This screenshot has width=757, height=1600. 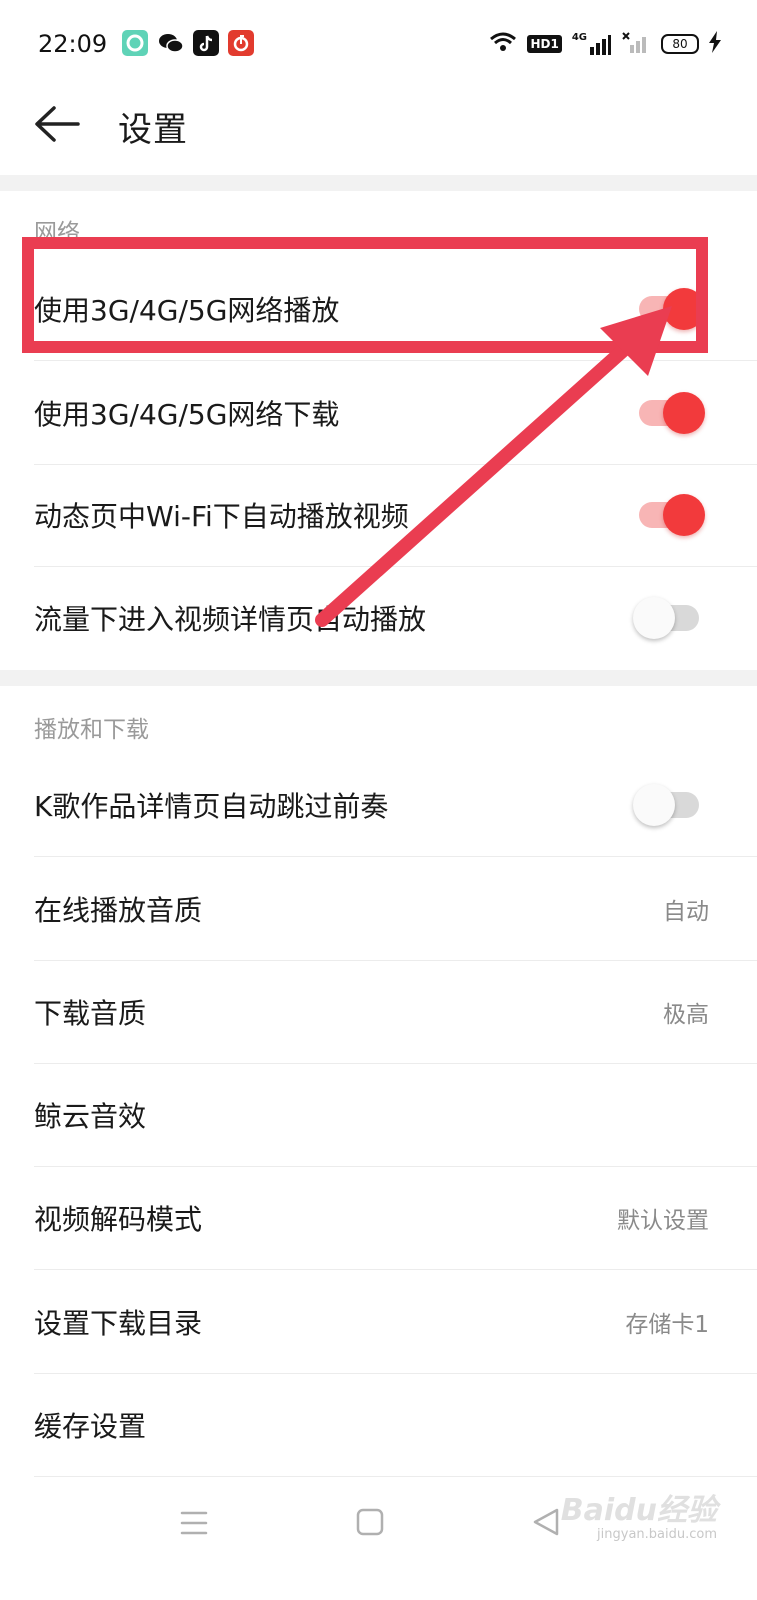 What do you see at coordinates (378, 309) in the screenshot?
I see `setting-row-mobile-play: 使用3G/4G/5G网络播放` at bounding box center [378, 309].